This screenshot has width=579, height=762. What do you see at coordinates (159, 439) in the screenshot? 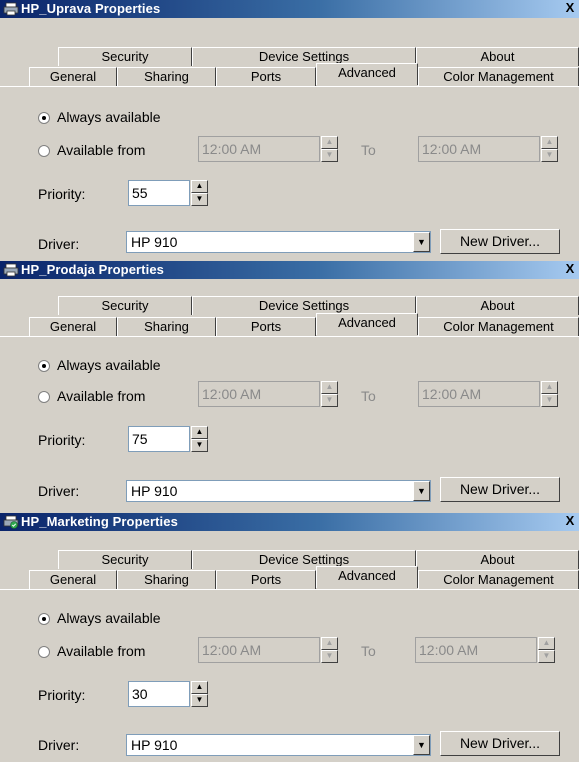
I see `priority-input: 75` at bounding box center [159, 439].